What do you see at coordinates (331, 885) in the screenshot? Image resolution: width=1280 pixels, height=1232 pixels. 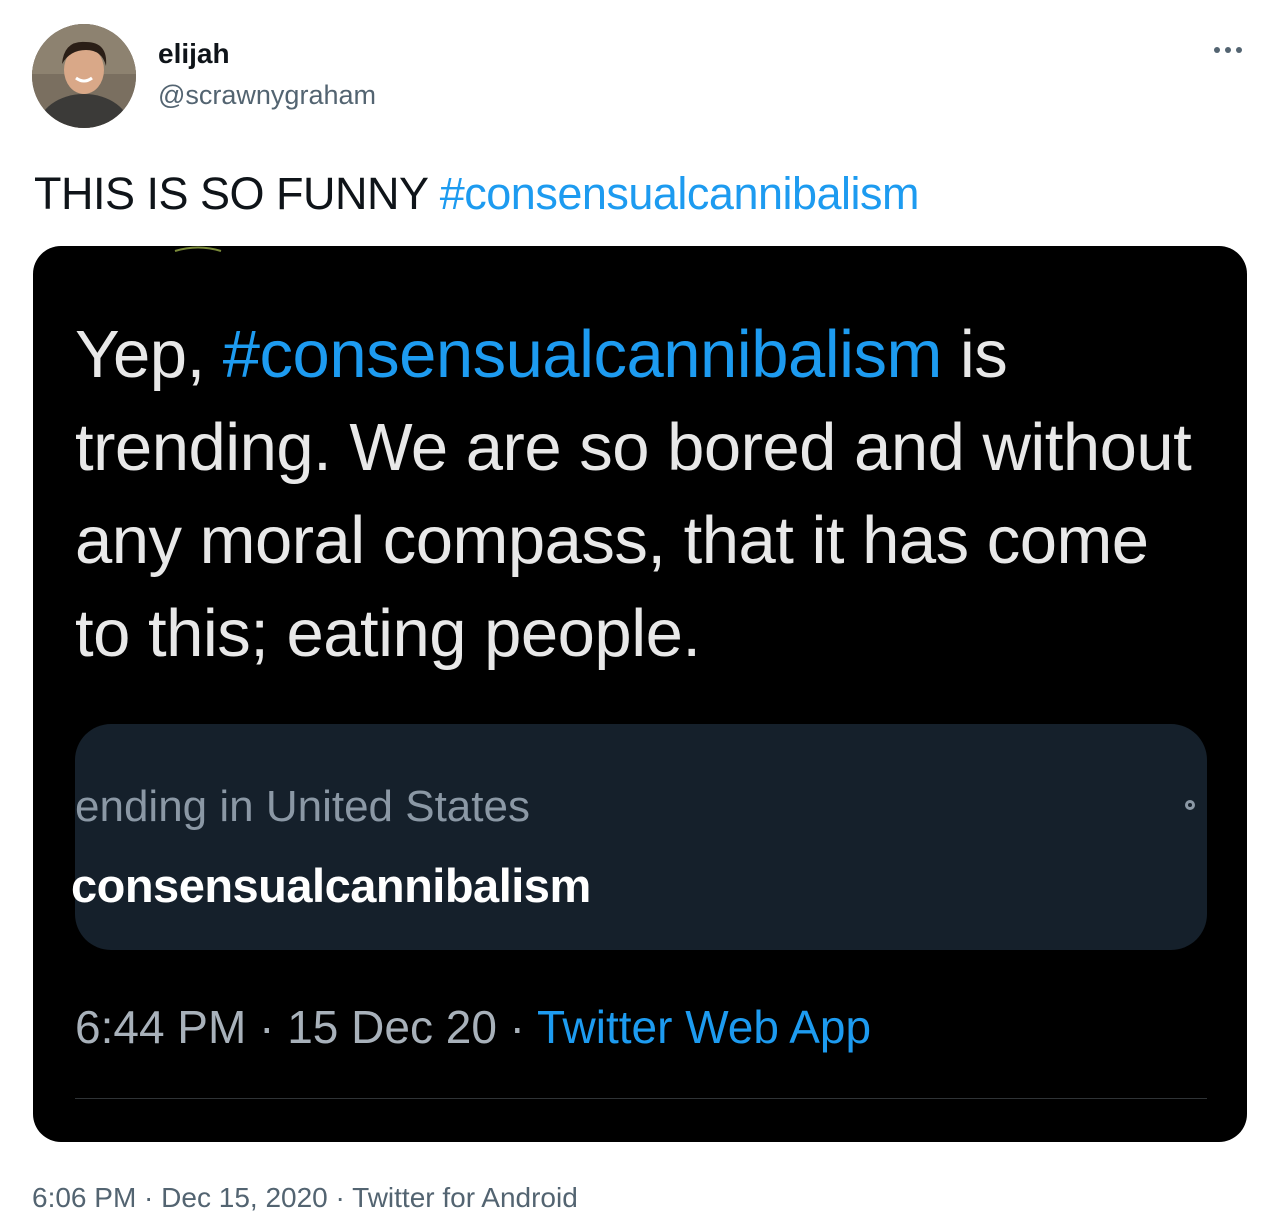 I see `trend-name: consensualcannibalism` at bounding box center [331, 885].